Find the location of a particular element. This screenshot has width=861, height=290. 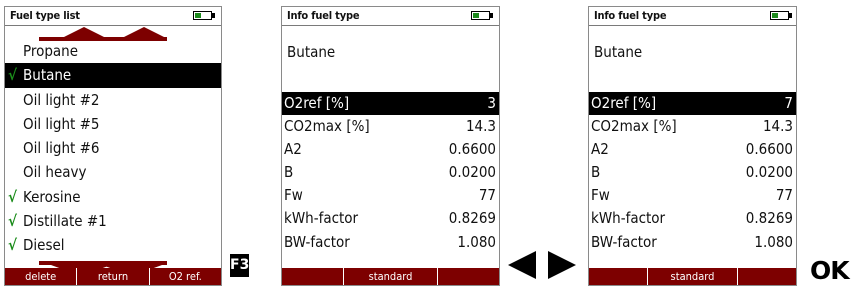

screen-title: Fuel type list is located at coordinates (45, 15).